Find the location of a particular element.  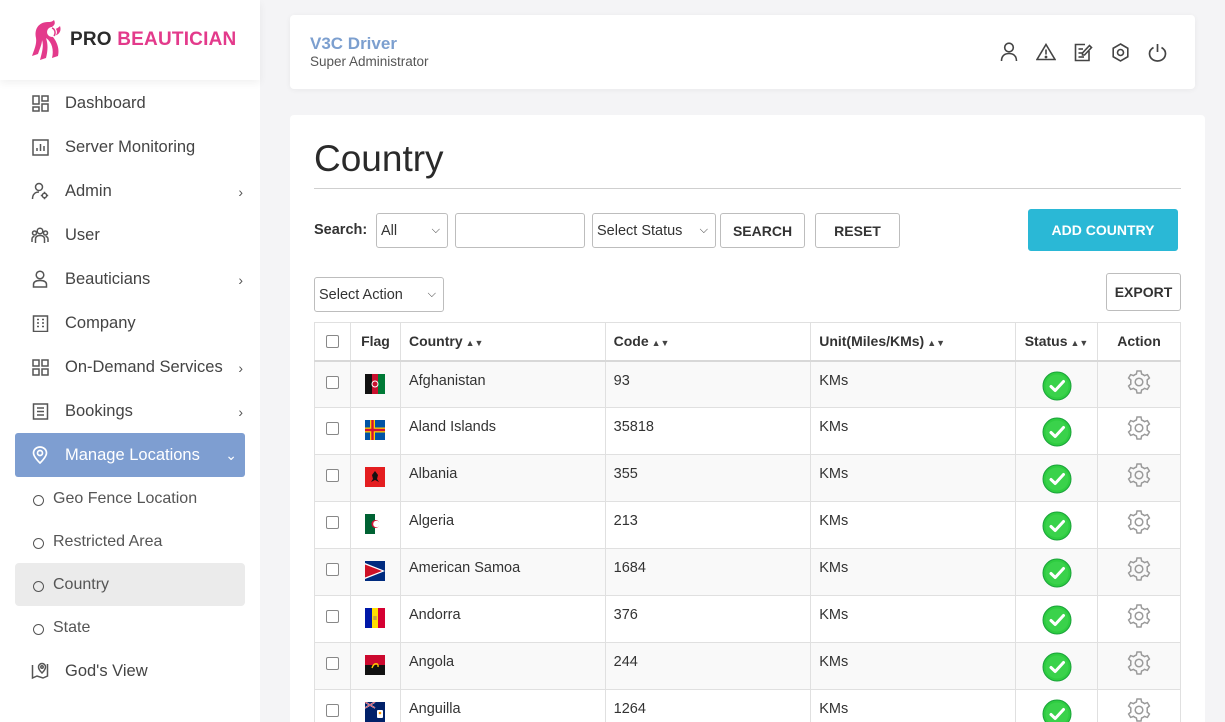

code-cell: 35818 is located at coordinates (708, 431).